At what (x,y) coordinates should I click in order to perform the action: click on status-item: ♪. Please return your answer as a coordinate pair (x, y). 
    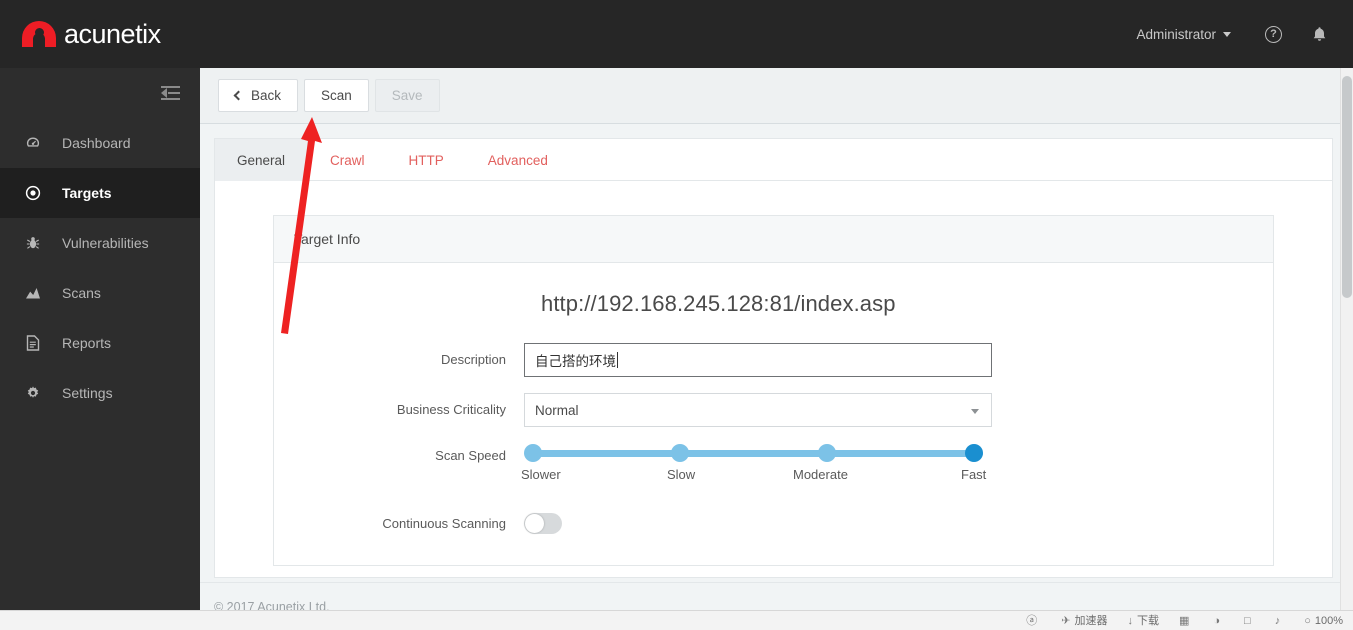
    Looking at the image, I should click on (1280, 620).